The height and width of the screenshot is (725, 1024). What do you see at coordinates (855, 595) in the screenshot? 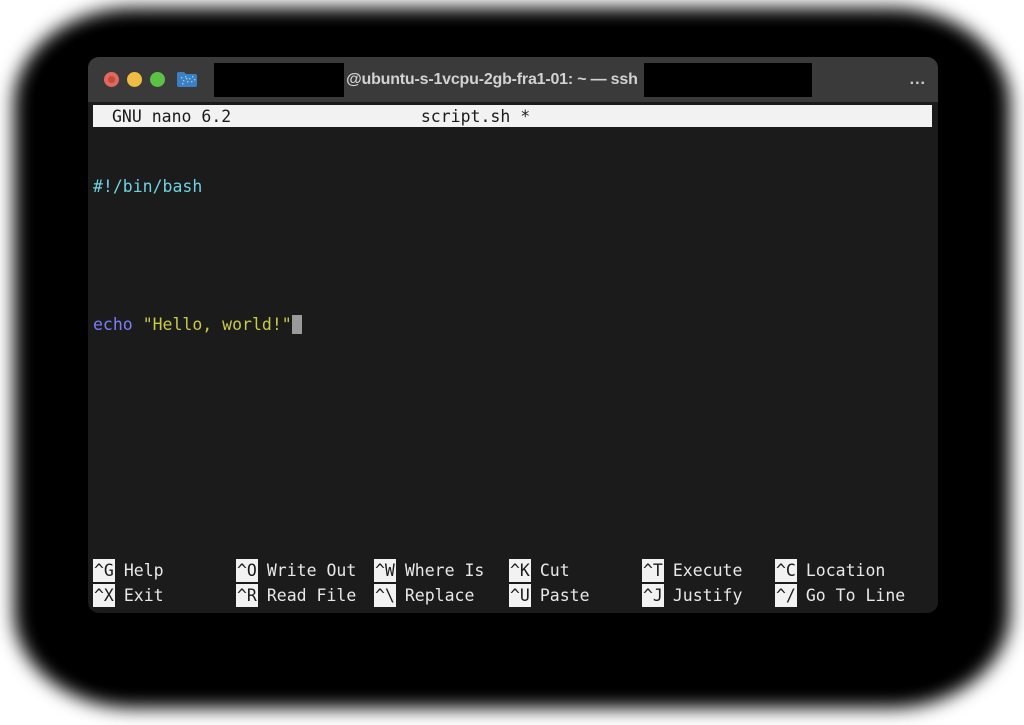
I see `shortcut-label: Go To Line` at bounding box center [855, 595].